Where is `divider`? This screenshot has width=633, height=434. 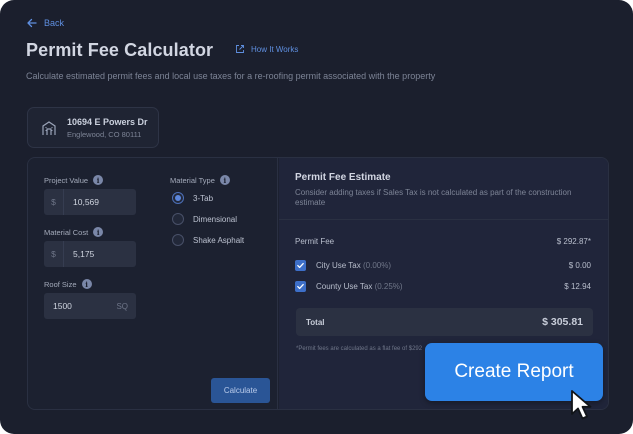
divider is located at coordinates (443, 219).